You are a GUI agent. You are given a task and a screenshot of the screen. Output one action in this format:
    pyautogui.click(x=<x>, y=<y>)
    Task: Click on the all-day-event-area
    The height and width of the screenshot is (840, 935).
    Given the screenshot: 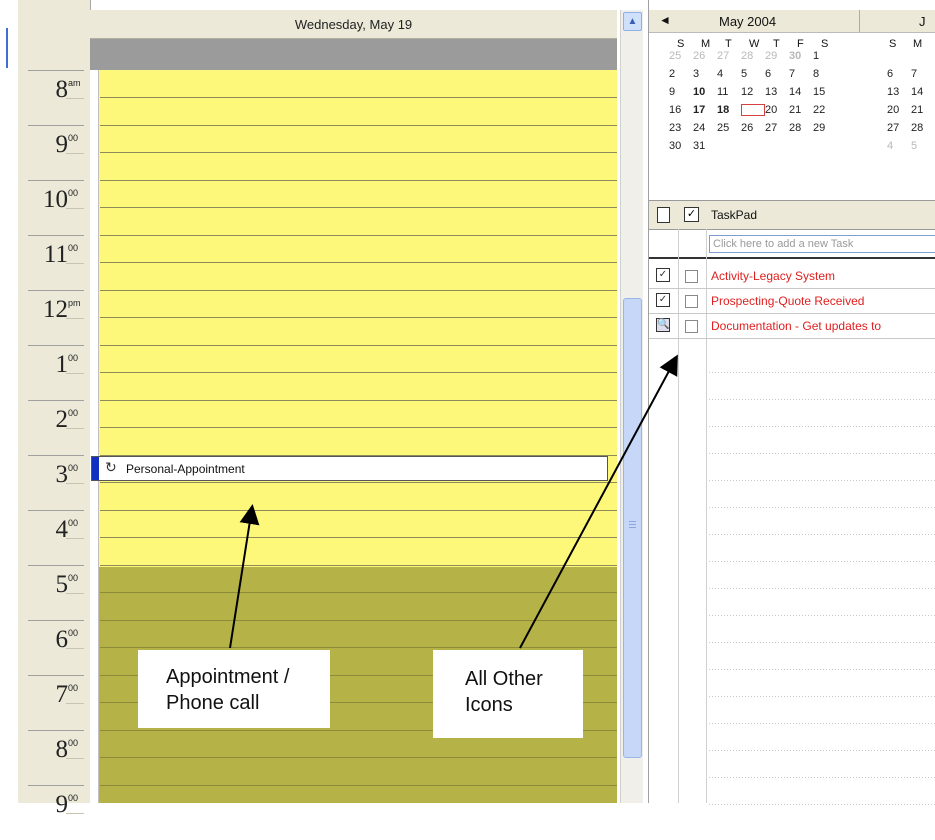 What is the action you would take?
    pyautogui.click(x=353, y=54)
    